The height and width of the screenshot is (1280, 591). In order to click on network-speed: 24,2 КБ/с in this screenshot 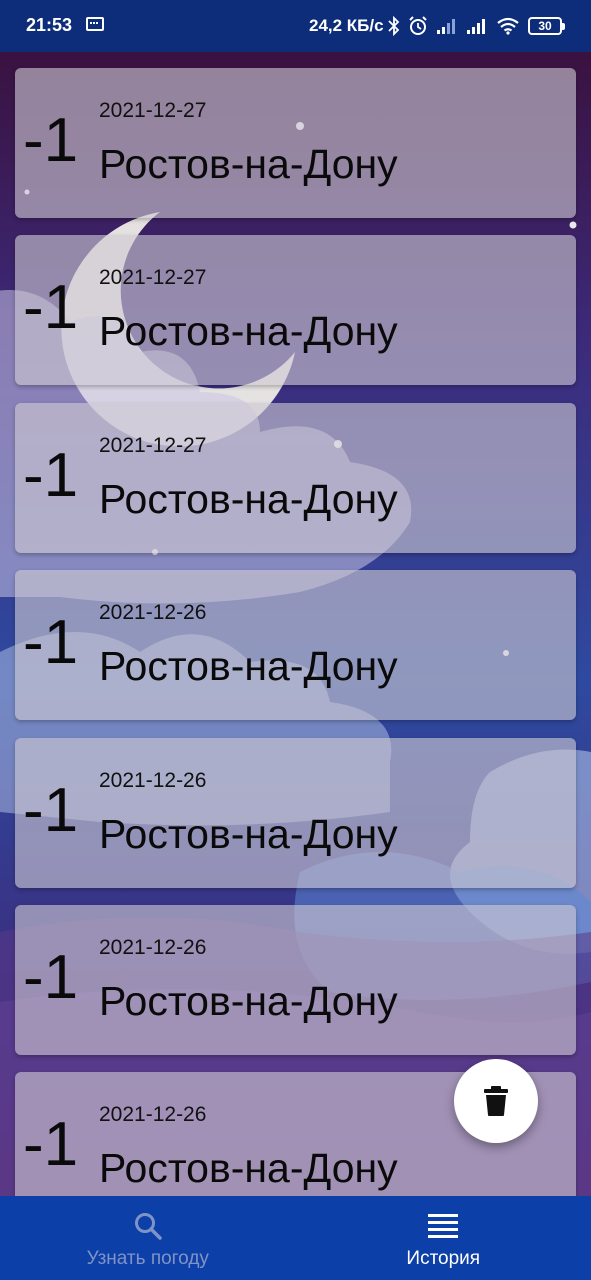, I will do `click(346, 25)`.